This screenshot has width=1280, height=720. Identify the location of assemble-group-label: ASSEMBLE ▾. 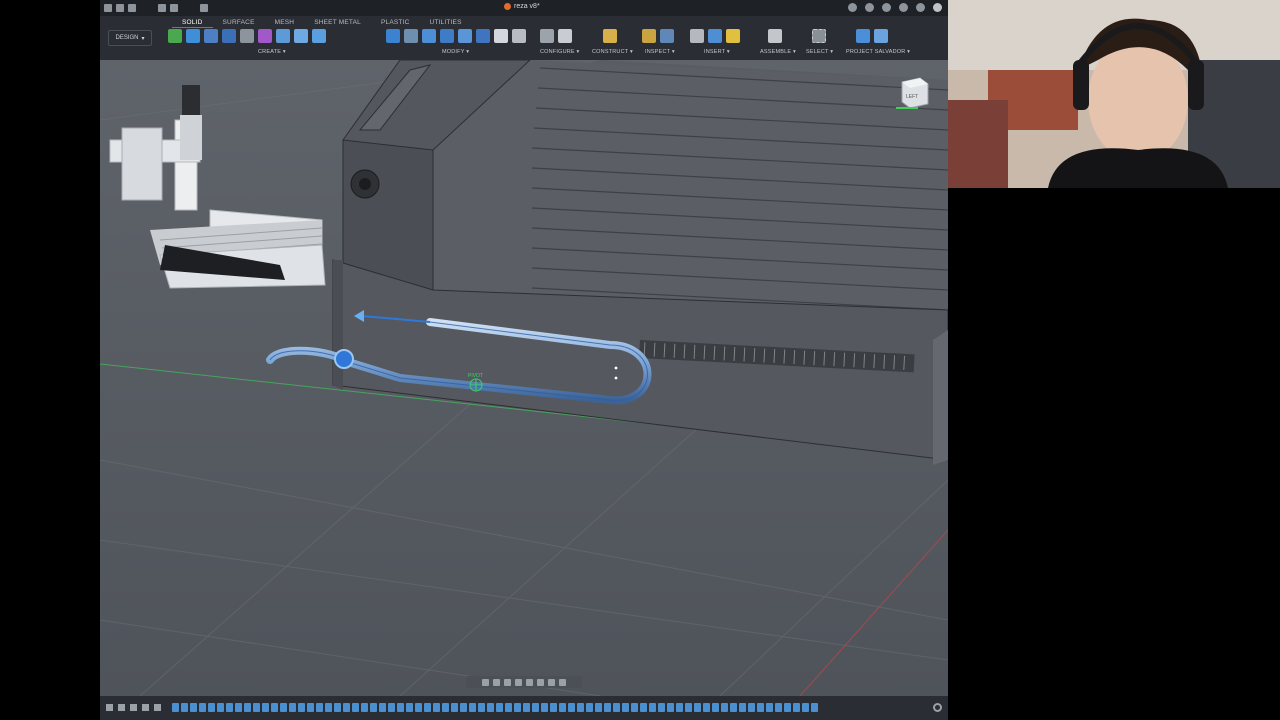
(778, 52).